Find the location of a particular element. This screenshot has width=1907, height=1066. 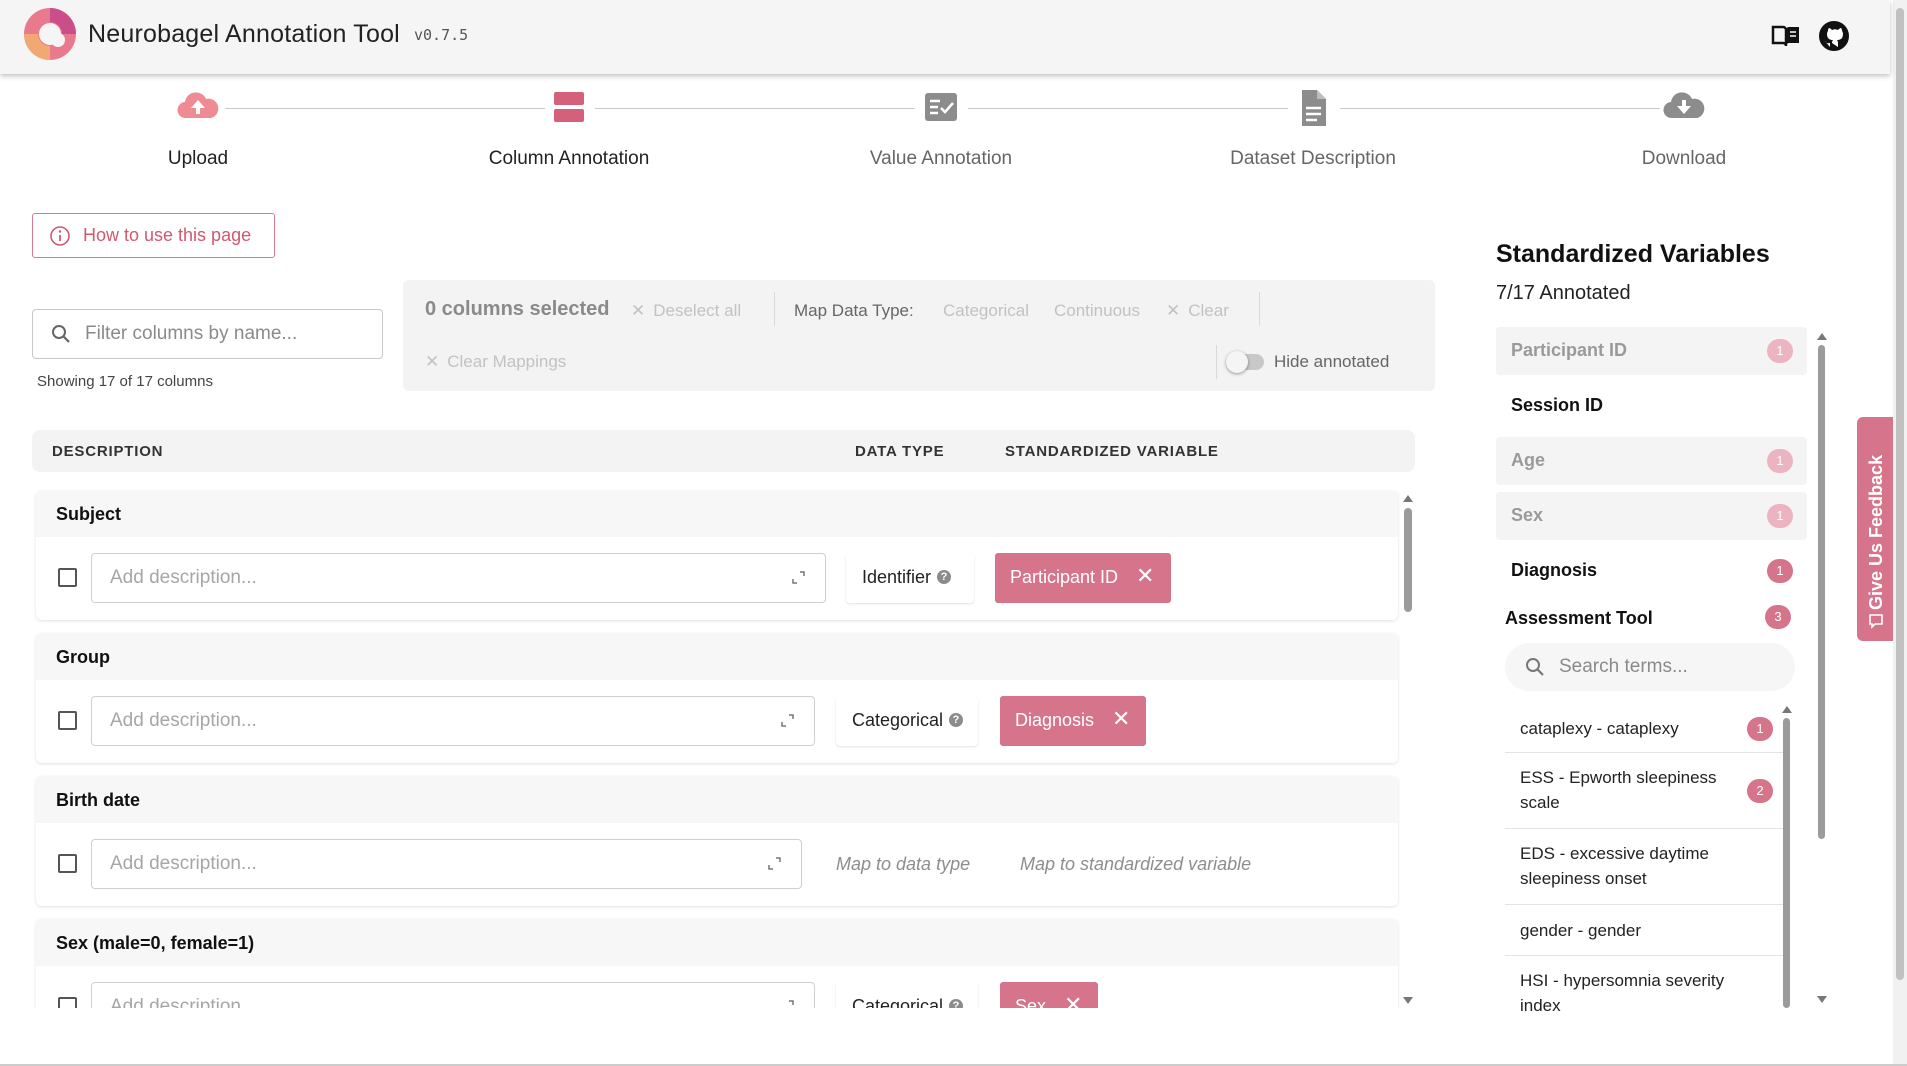

term-search-input is located at coordinates (1669, 667).